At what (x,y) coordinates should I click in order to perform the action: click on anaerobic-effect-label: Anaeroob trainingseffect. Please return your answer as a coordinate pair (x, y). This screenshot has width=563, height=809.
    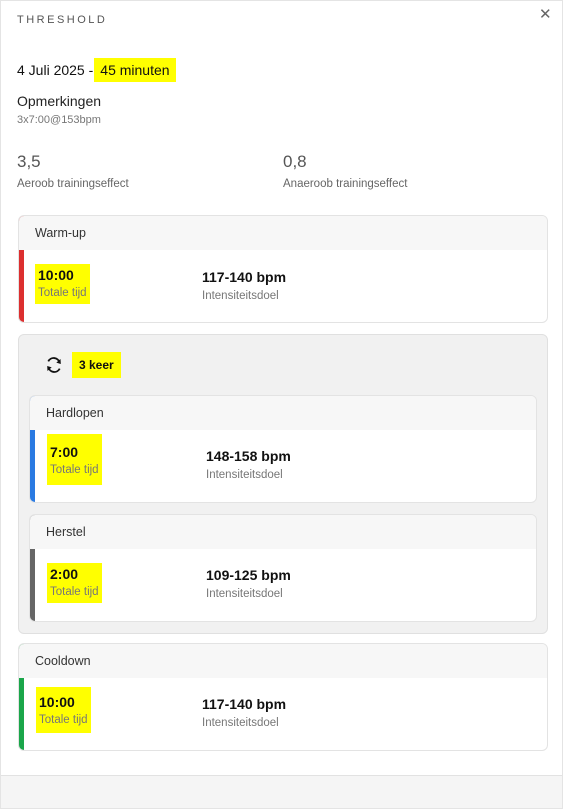
    Looking at the image, I should click on (345, 184).